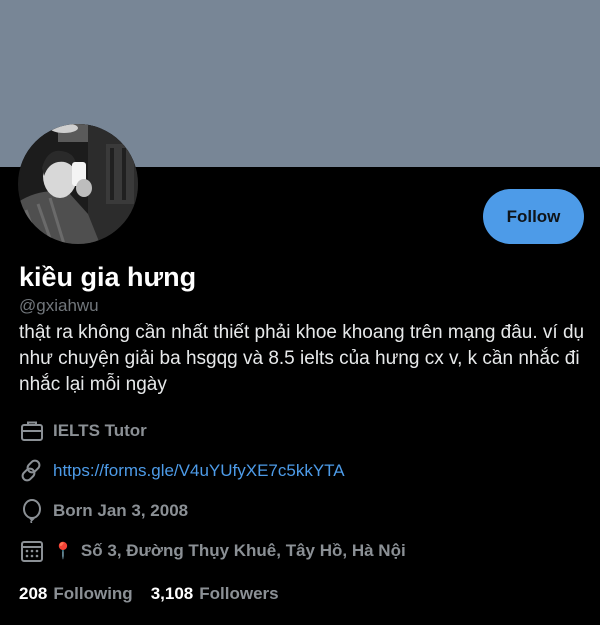 This screenshot has width=600, height=625. Describe the element at coordinates (121, 510) in the screenshot. I see `birthday-label: Born Jan 3, 2008` at that location.